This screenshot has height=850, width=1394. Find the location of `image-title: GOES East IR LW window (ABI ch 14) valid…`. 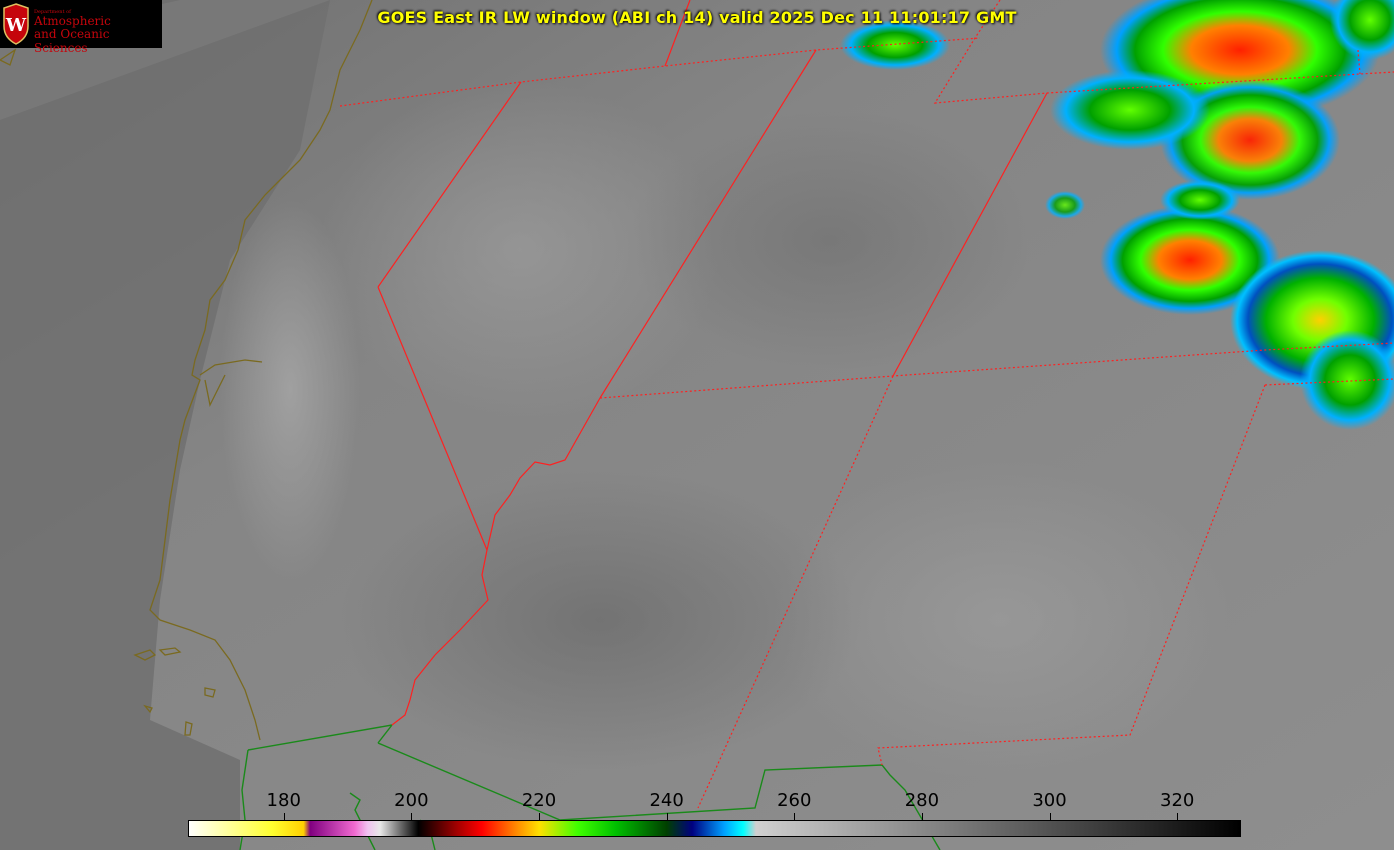

image-title: GOES East IR LW window (ABI ch 14) valid… is located at coordinates (697, 17).